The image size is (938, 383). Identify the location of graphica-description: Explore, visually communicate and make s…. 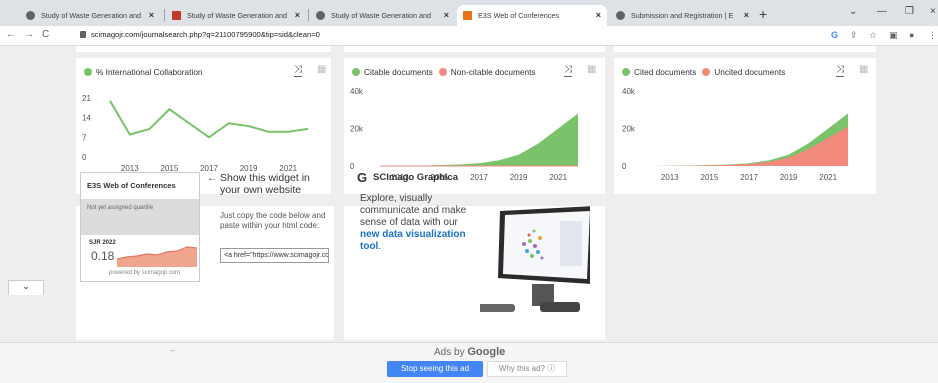
(420, 223).